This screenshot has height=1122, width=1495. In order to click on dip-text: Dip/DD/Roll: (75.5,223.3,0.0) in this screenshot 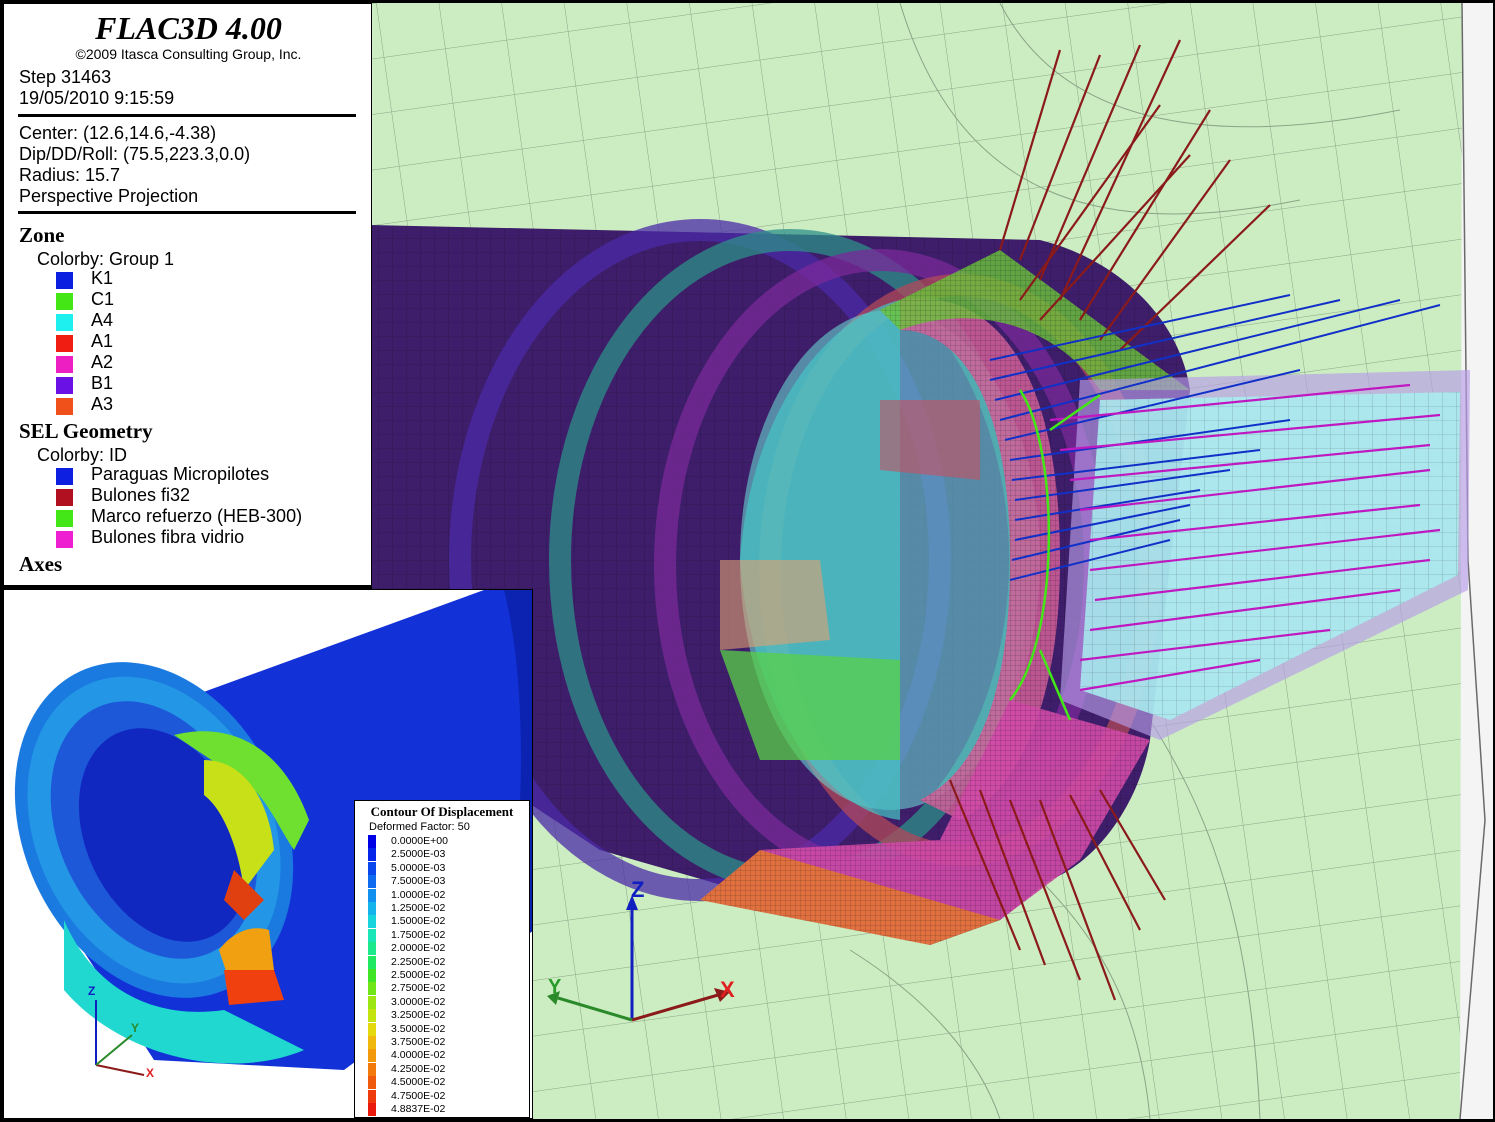, I will do `click(135, 154)`.